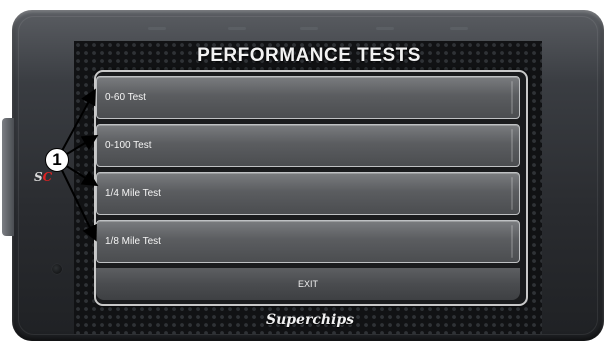 The width and height of the screenshot is (604, 341). I want to click on callout-number: 1, so click(57, 160).